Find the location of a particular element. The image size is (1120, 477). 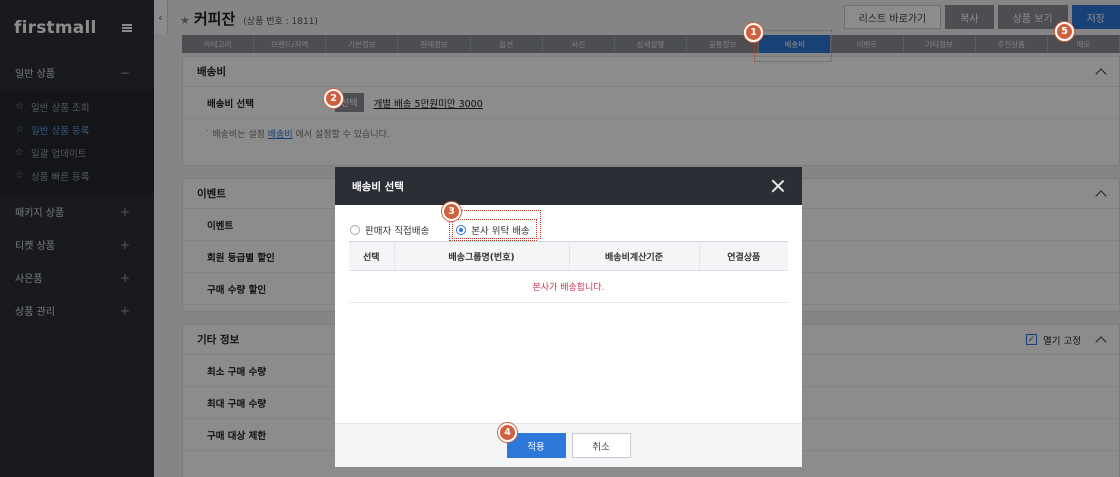

modal-header: 배송비 선택 is located at coordinates (568, 186).